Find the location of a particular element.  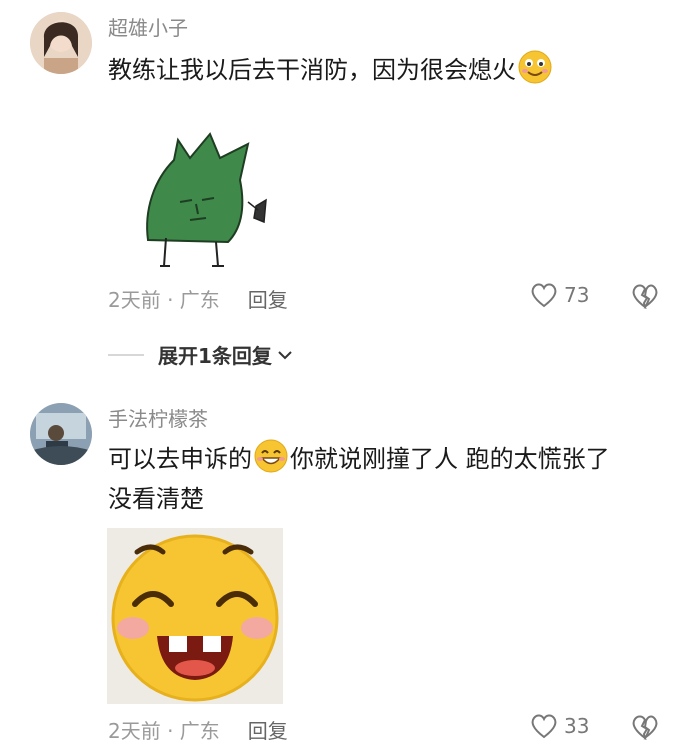

comment-text-line: 可以去申诉的 你就说刚撞了人 跑的太慌张了 is located at coordinates (388, 459).